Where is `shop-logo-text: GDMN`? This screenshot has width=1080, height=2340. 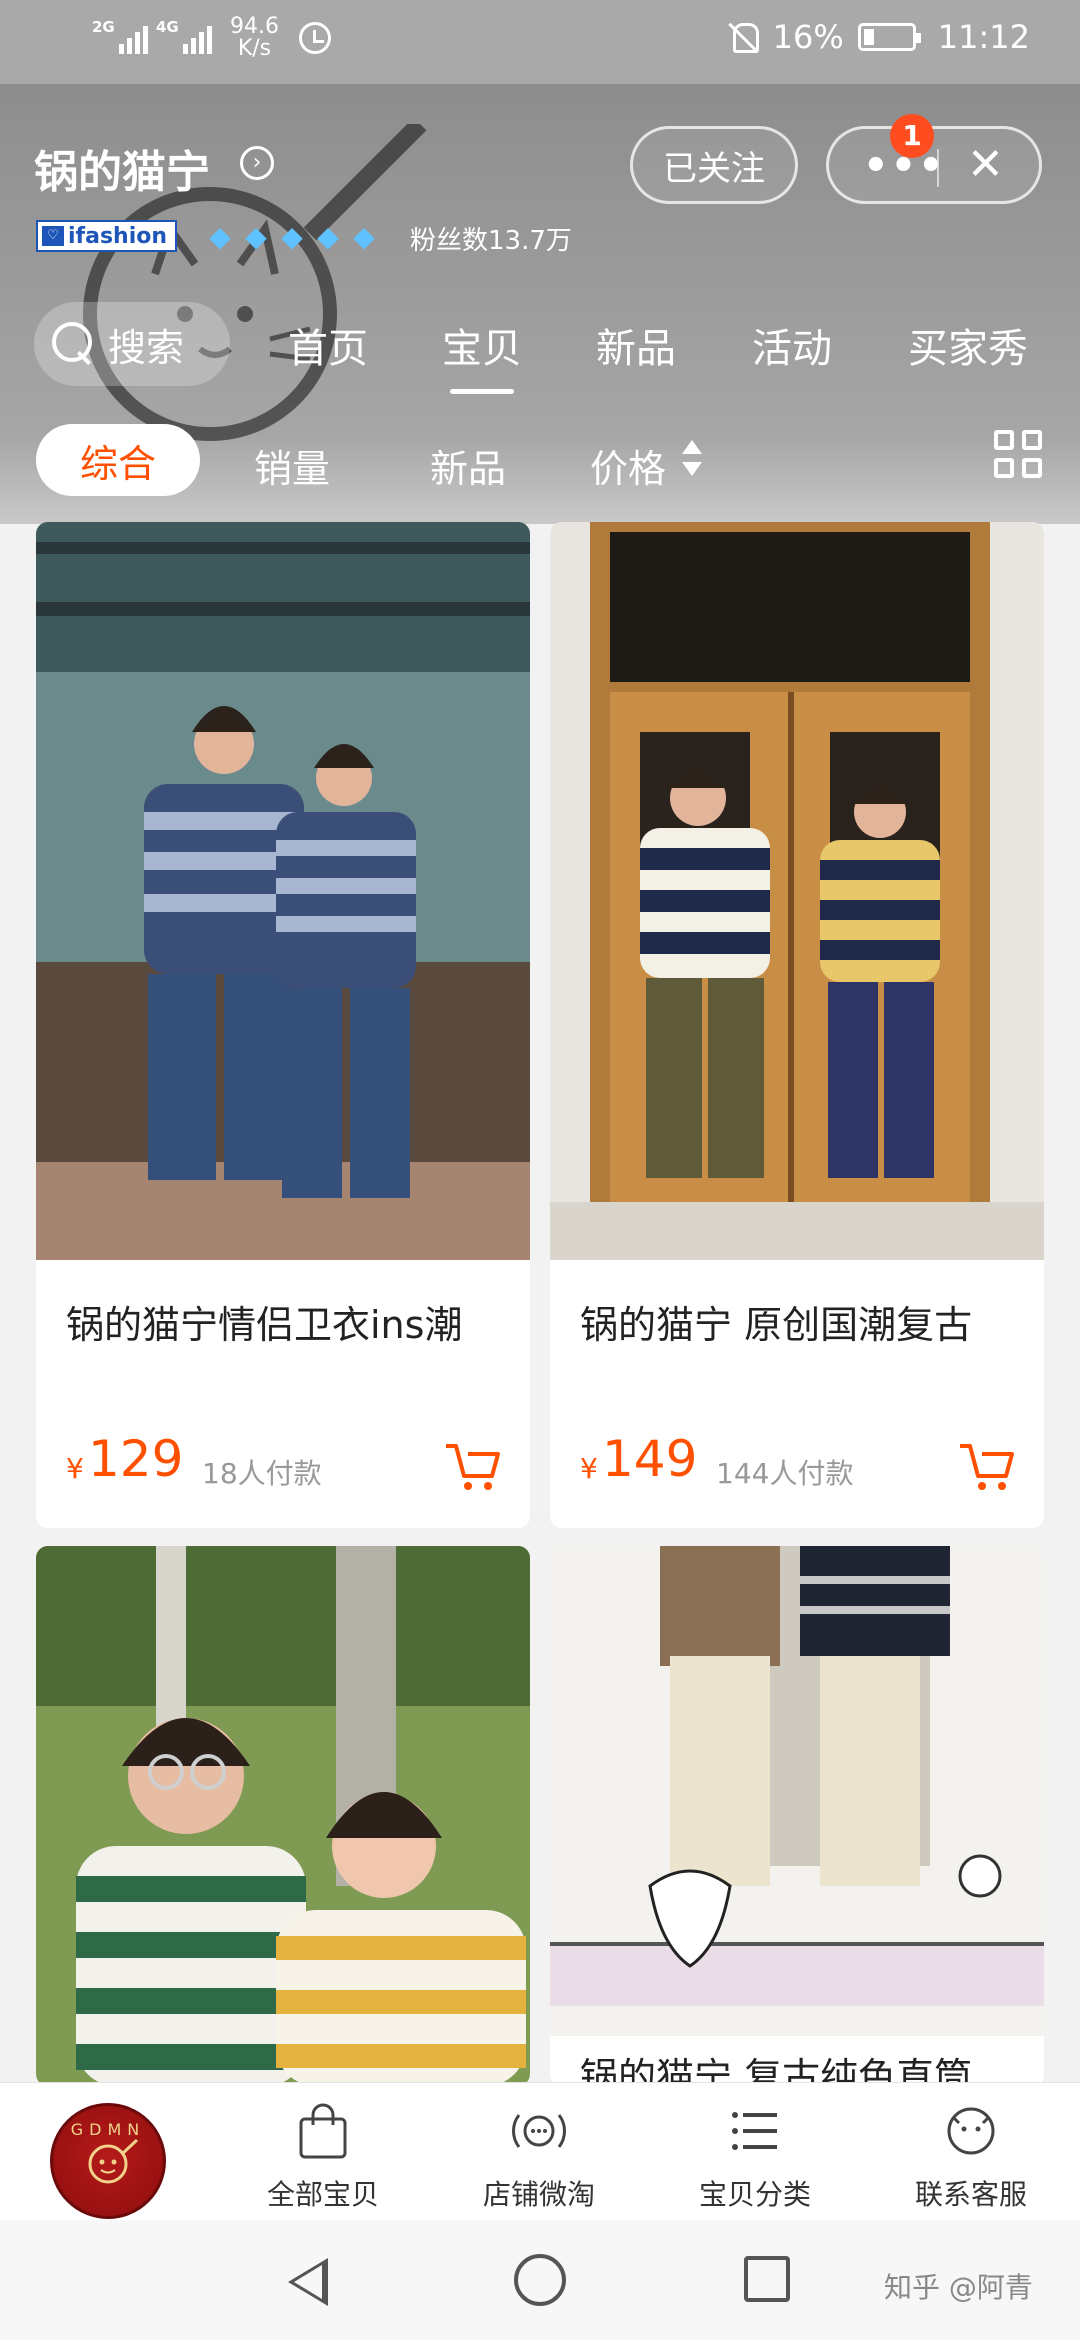
shop-logo-text: GDMN is located at coordinates (108, 2129).